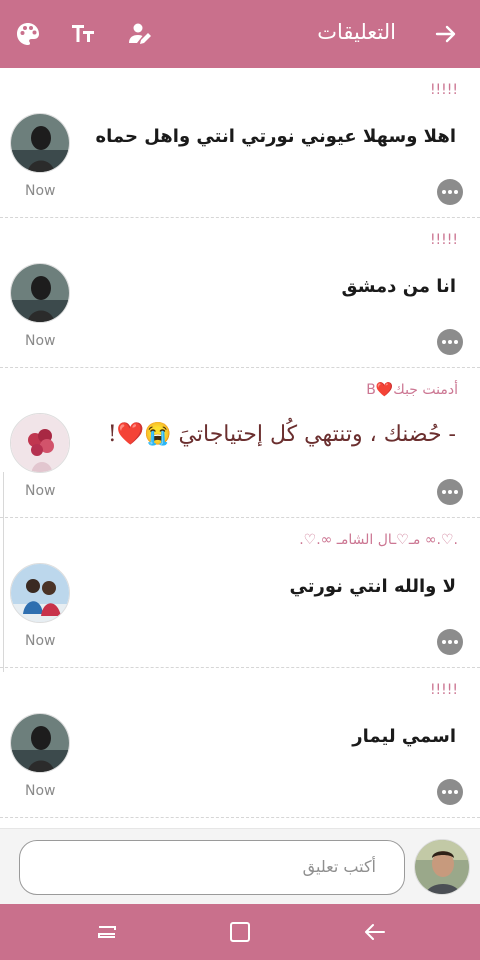  What do you see at coordinates (107, 932) in the screenshot?
I see `recent-apps-icon` at bounding box center [107, 932].